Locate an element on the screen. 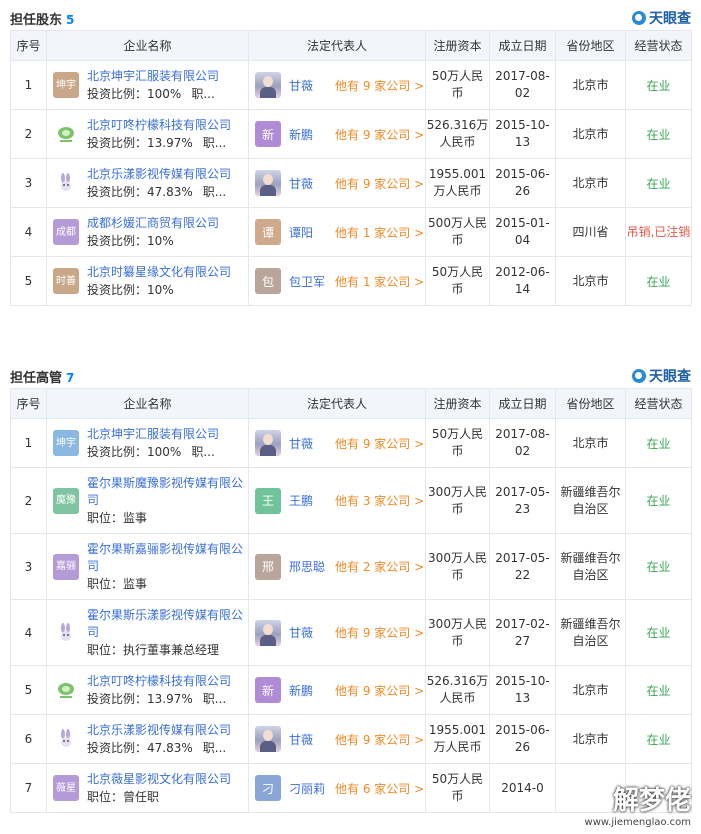 Image resolution: width=701 pixels, height=834 pixels. enterprise: 嘉骊 霍尔果斯嘉骊影视传媒有限公司 职位：监事 is located at coordinates (147, 567).